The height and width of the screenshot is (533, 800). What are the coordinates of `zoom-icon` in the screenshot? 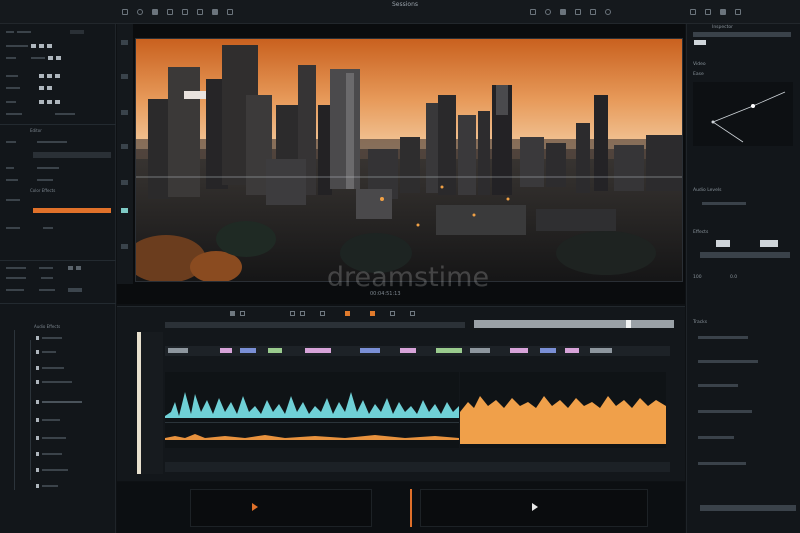 It's located at (708, 12).